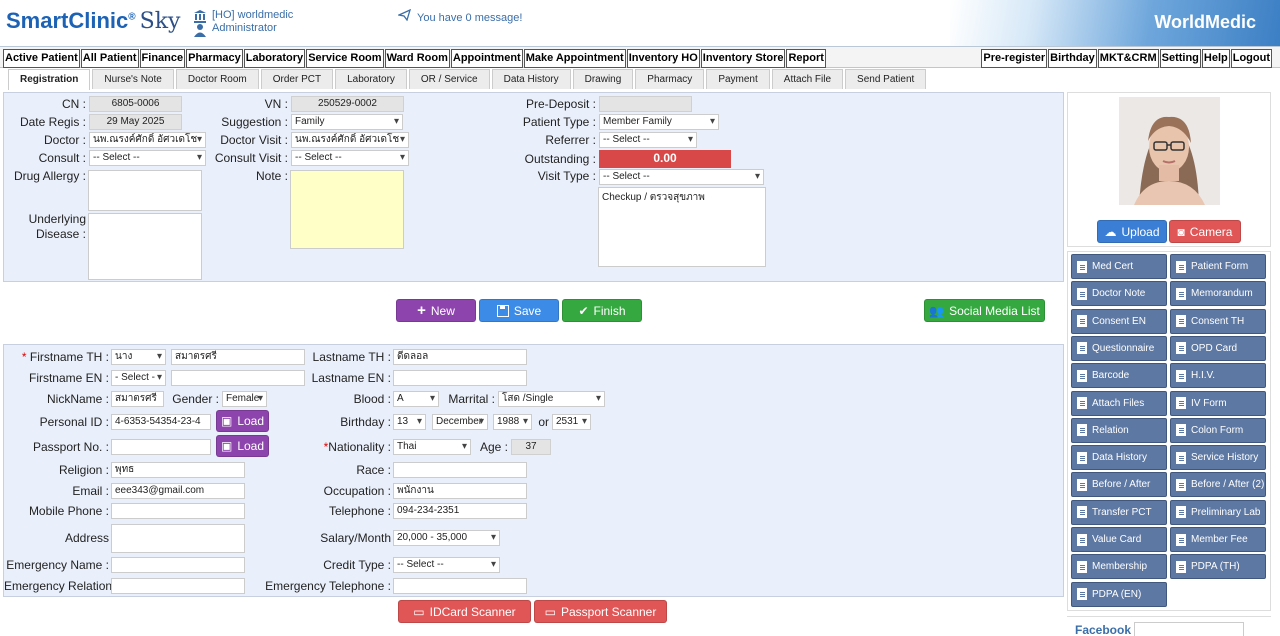 The height and width of the screenshot is (636, 1280). What do you see at coordinates (663, 58) in the screenshot?
I see `menu-item-inventory-ho: Inventory HO` at bounding box center [663, 58].